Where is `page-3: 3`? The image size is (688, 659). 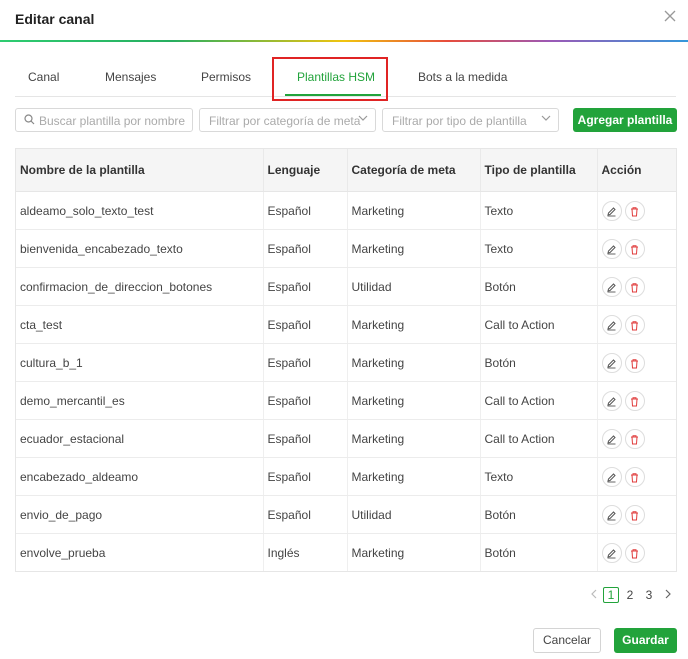 page-3: 3 is located at coordinates (649, 595).